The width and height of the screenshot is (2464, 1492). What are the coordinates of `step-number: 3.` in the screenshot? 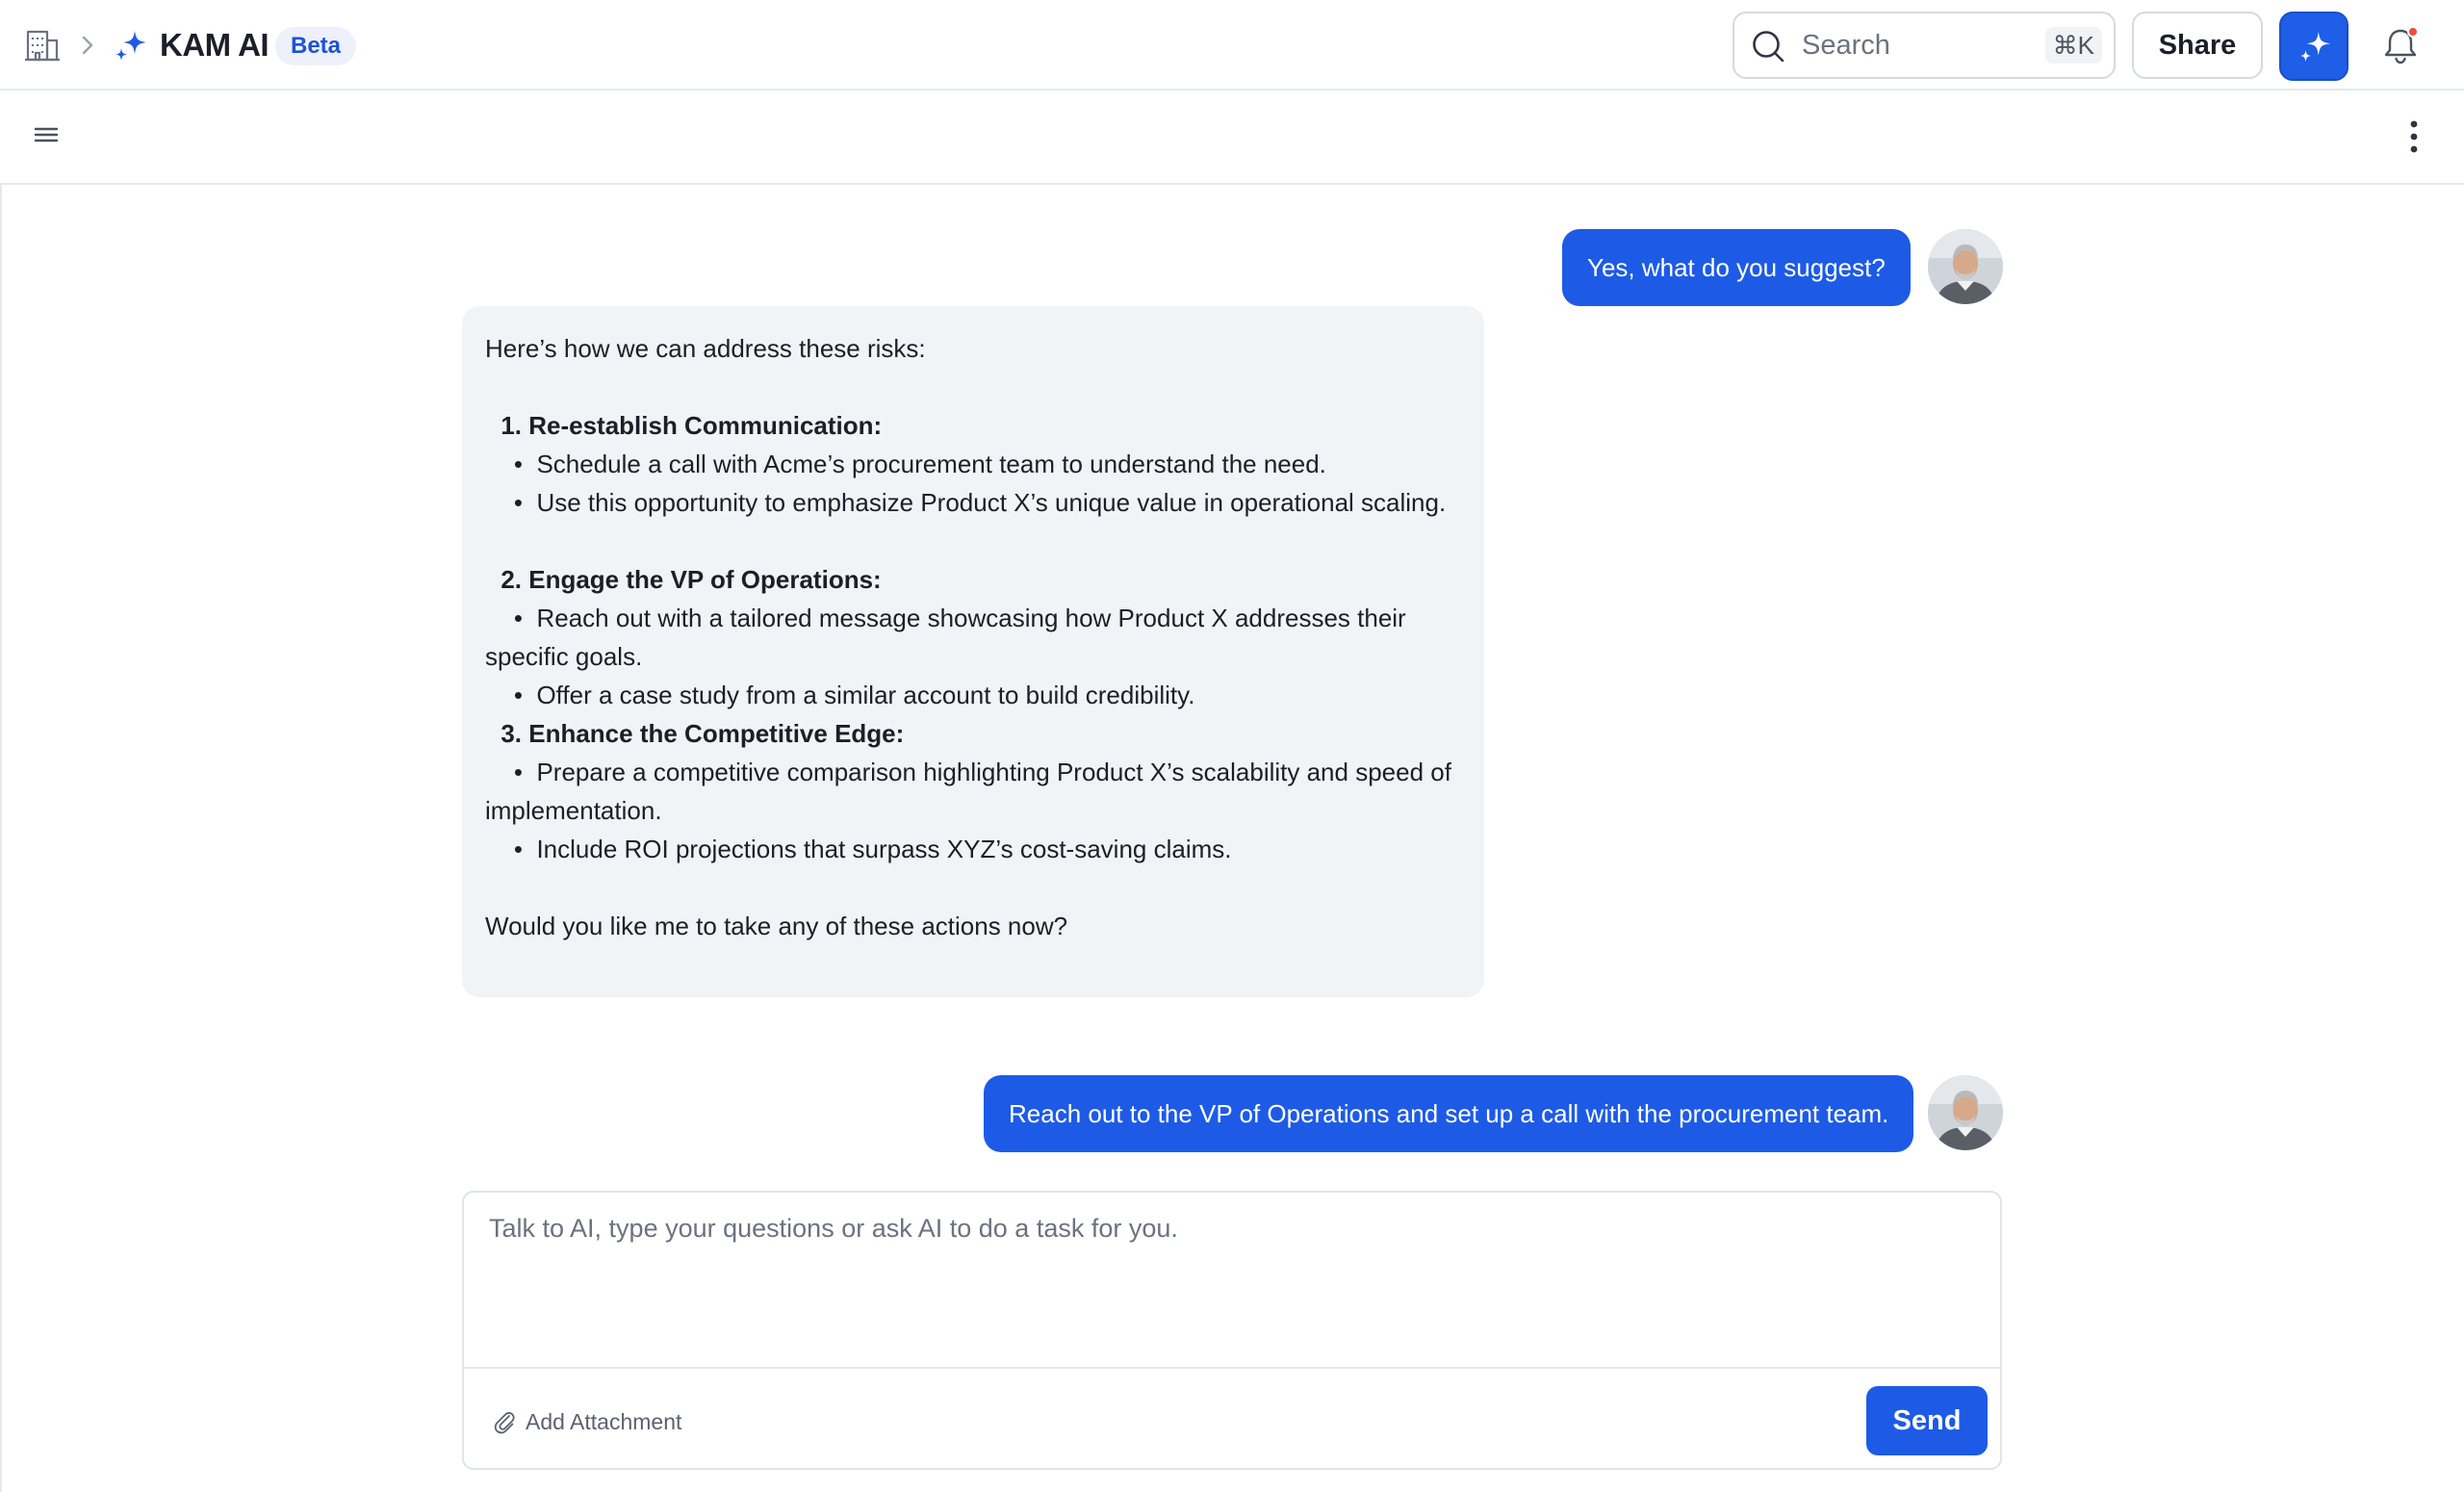 It's located at (511, 733).